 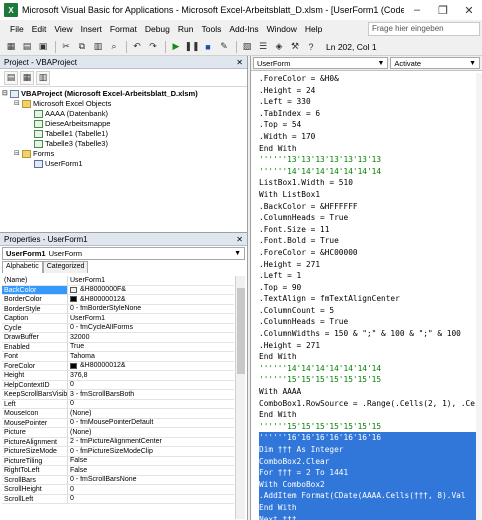 I want to click on tree-item: Tabelle1 (Tabelle1), so click(x=124, y=134).